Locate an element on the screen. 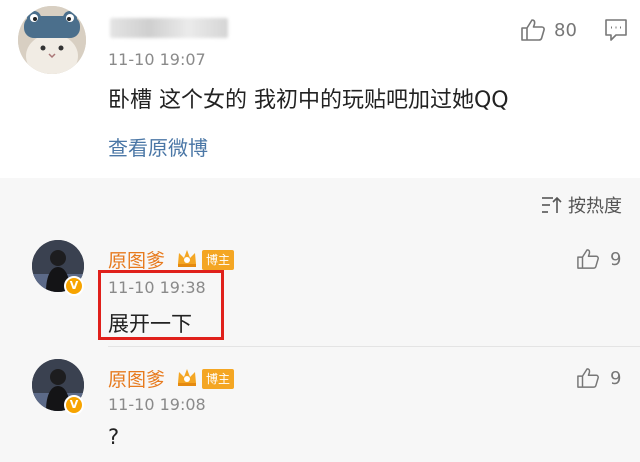  cat-avatar-icon is located at coordinates (52, 40).